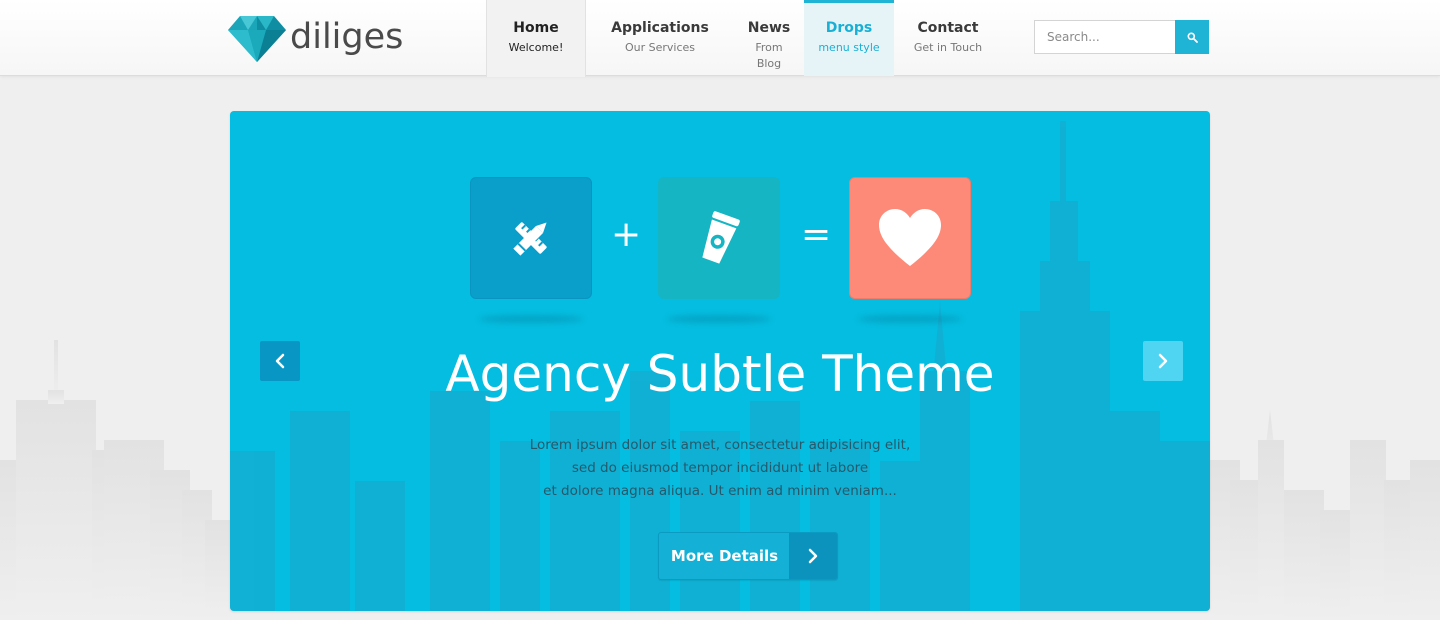 The width and height of the screenshot is (1440, 620). What do you see at coordinates (720, 374) in the screenshot?
I see `slide-headline: Agency Subtle Theme` at bounding box center [720, 374].